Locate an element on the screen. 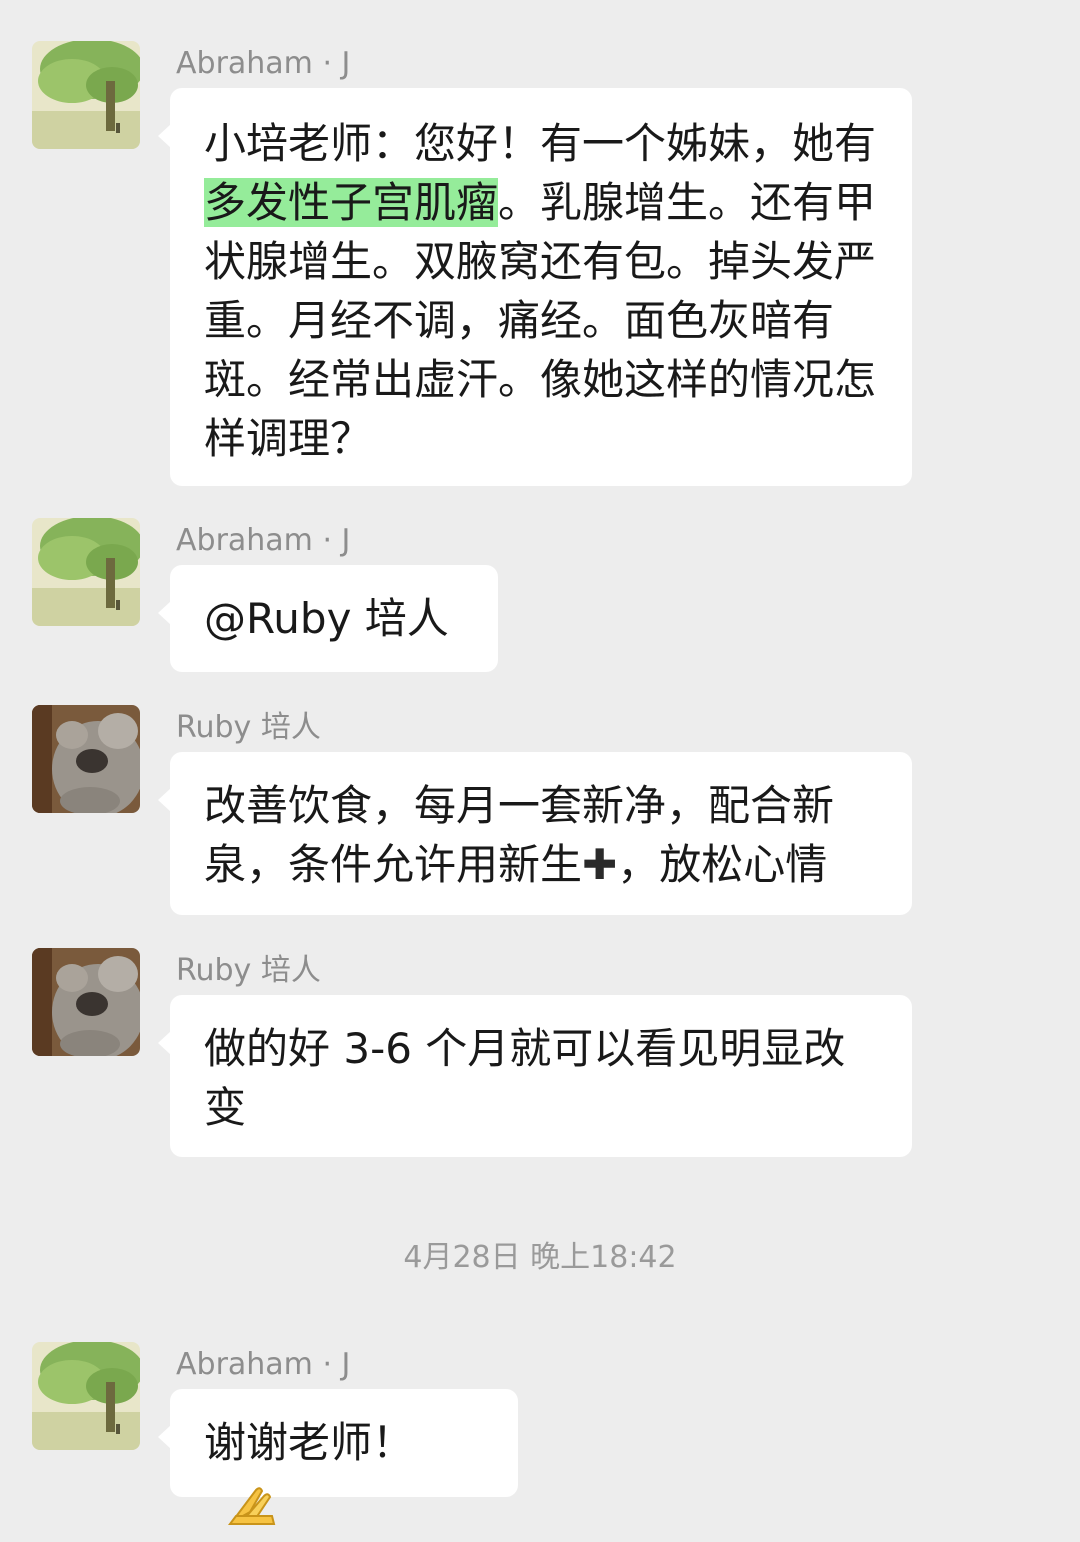 This screenshot has height=1542, width=1080. folded-hands-icon is located at coordinates (252, 1505).